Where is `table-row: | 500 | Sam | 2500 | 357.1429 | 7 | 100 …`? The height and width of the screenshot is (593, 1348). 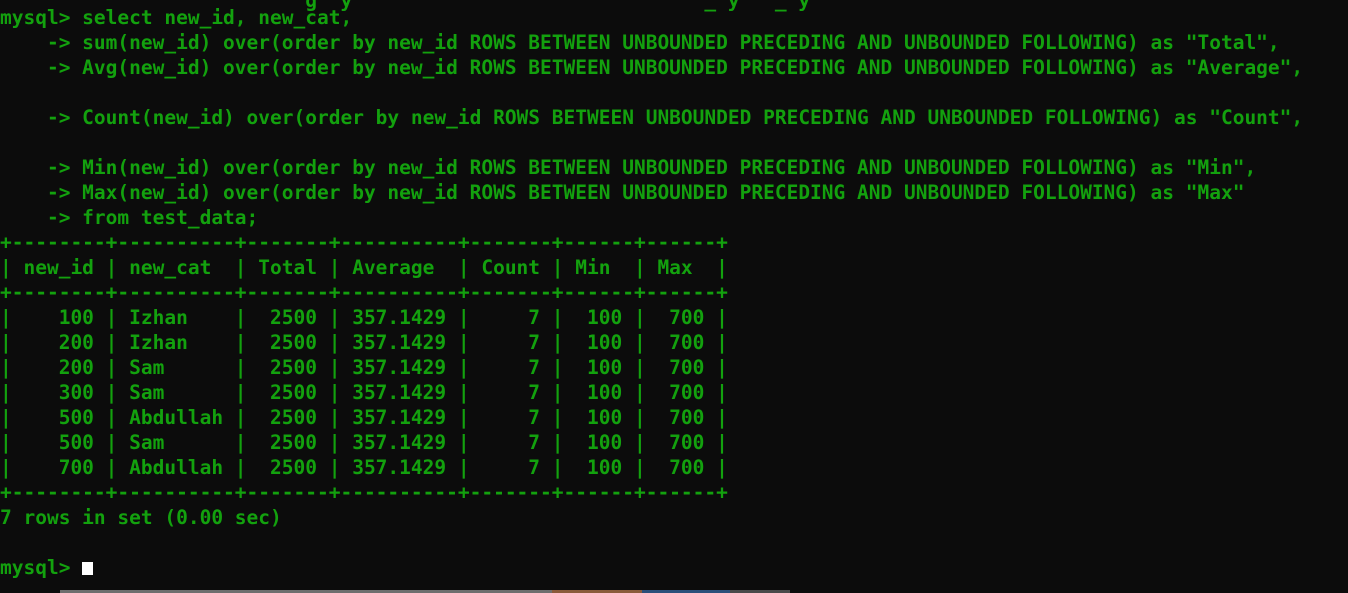
table-row: | 500 | Sam | 2500 | 357.1429 | 7 | 100 … is located at coordinates (364, 442).